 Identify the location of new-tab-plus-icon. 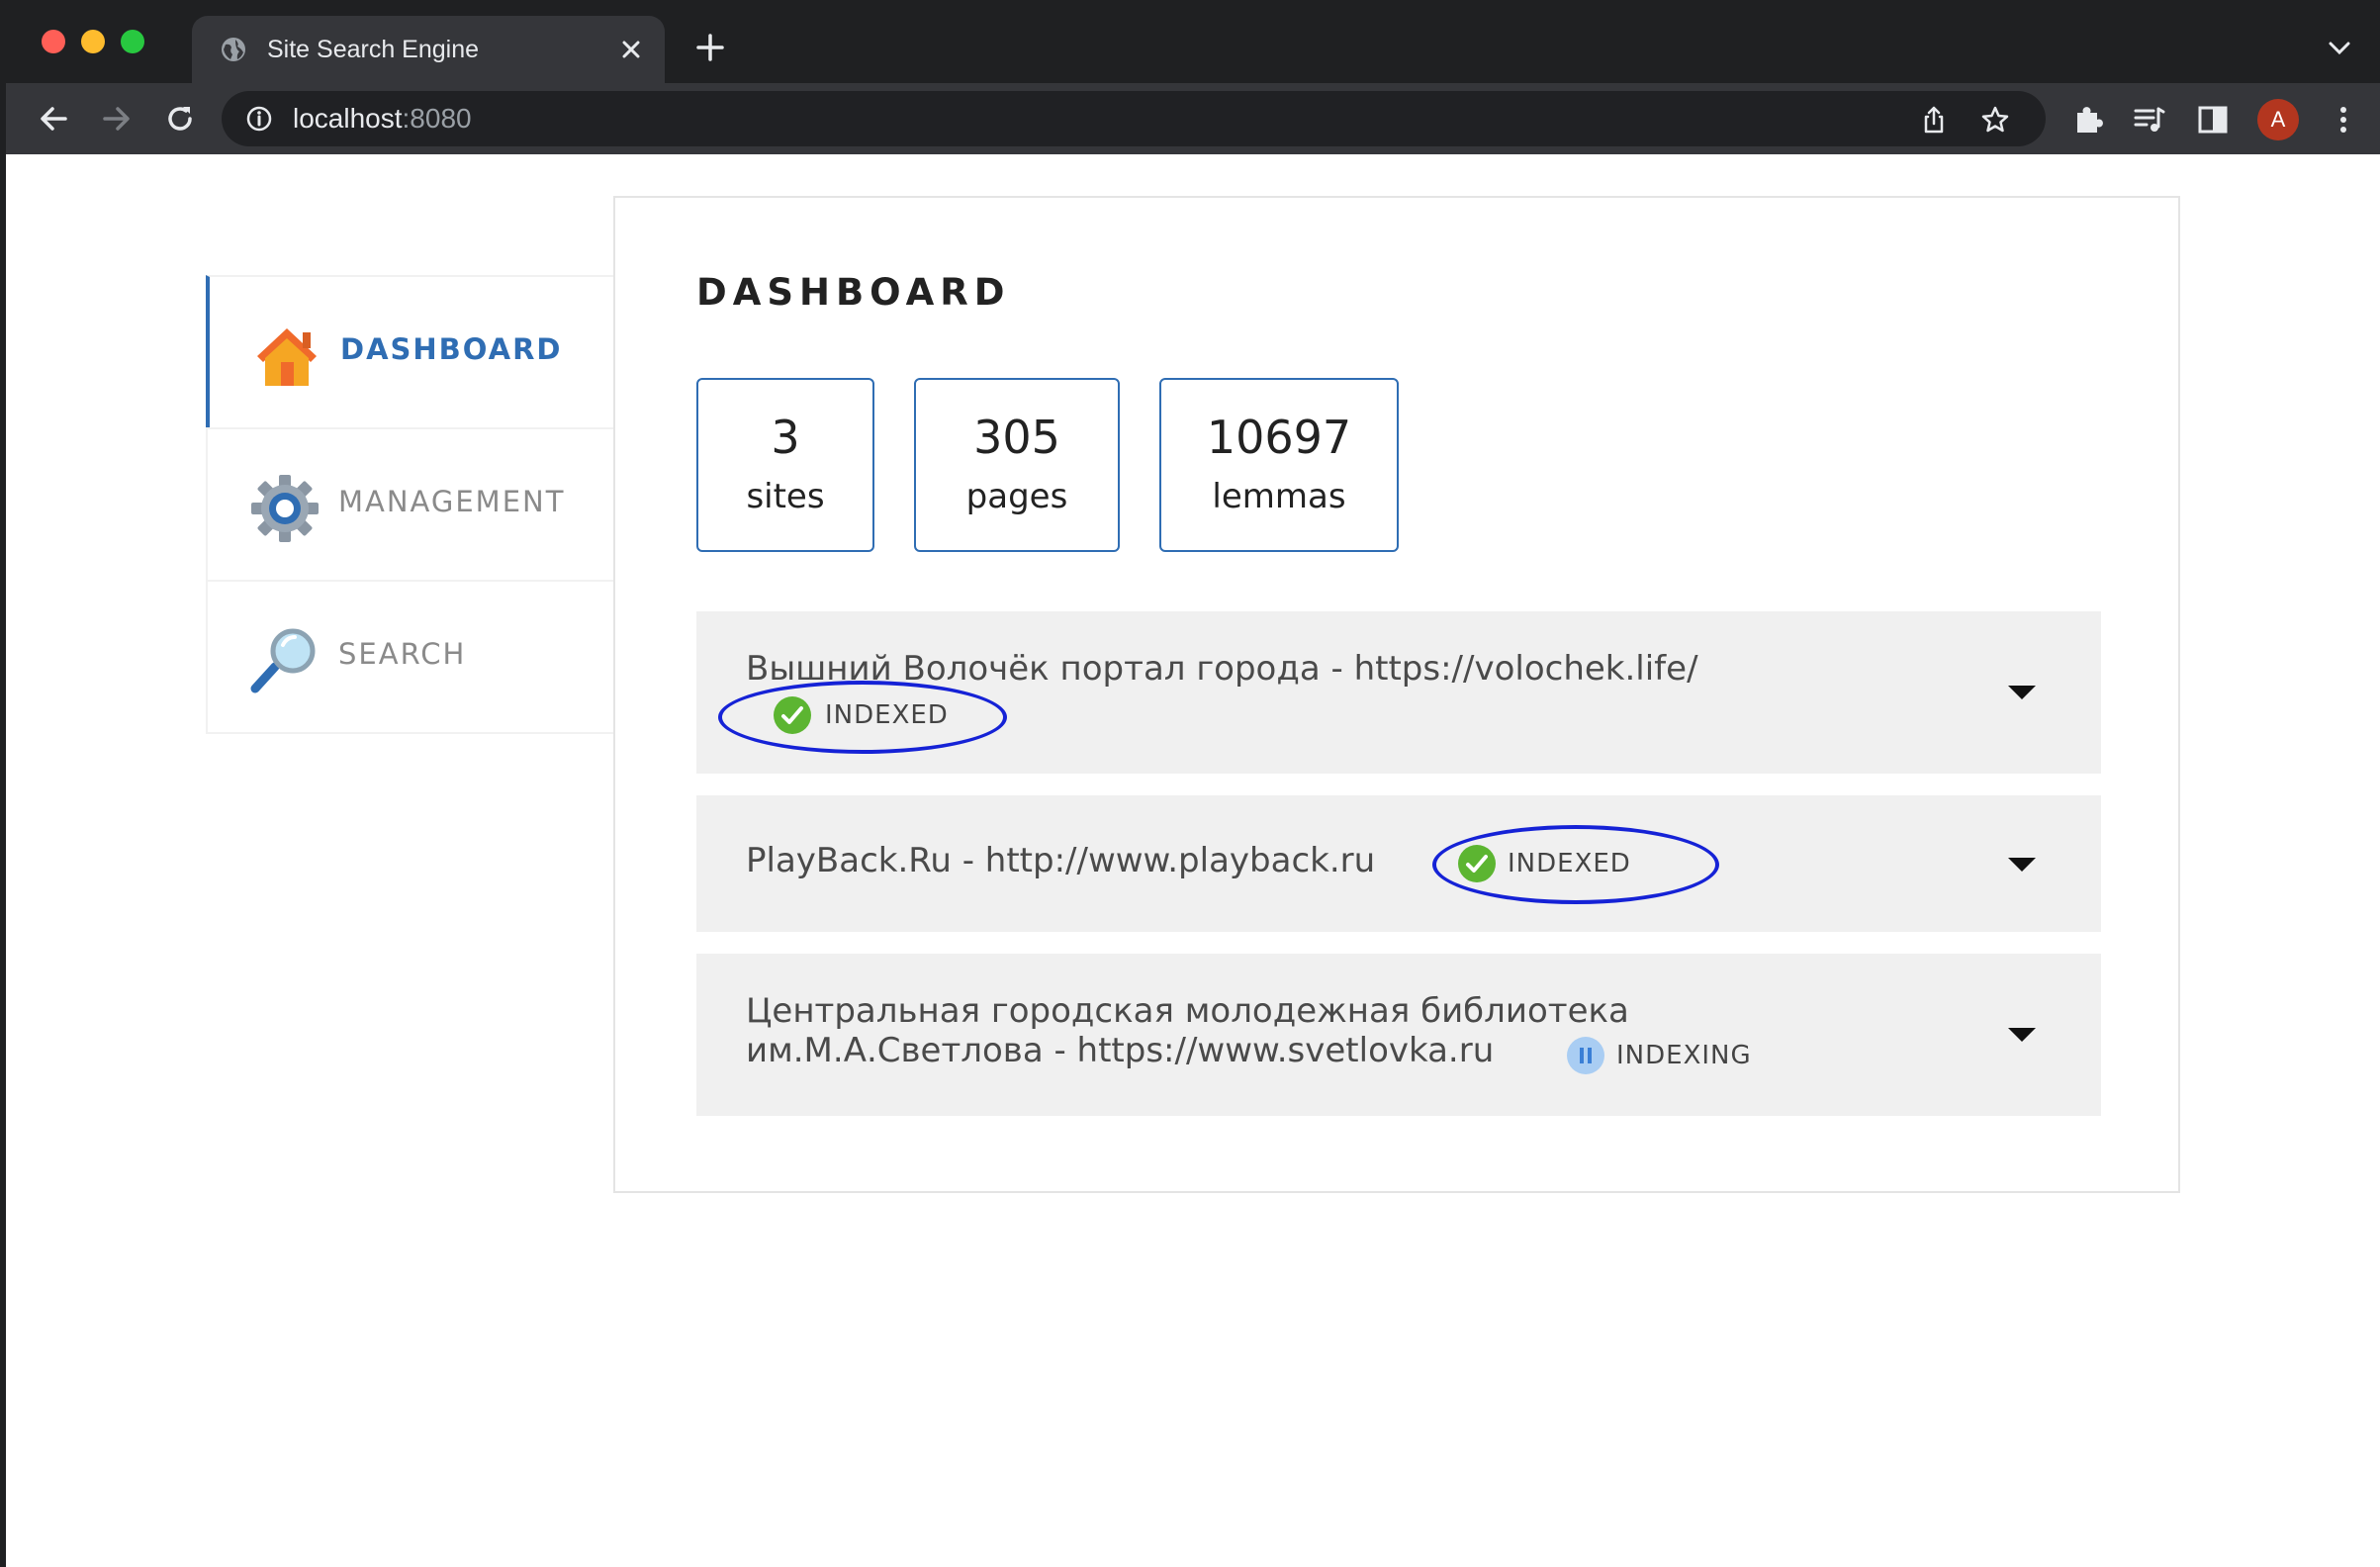
(710, 47).